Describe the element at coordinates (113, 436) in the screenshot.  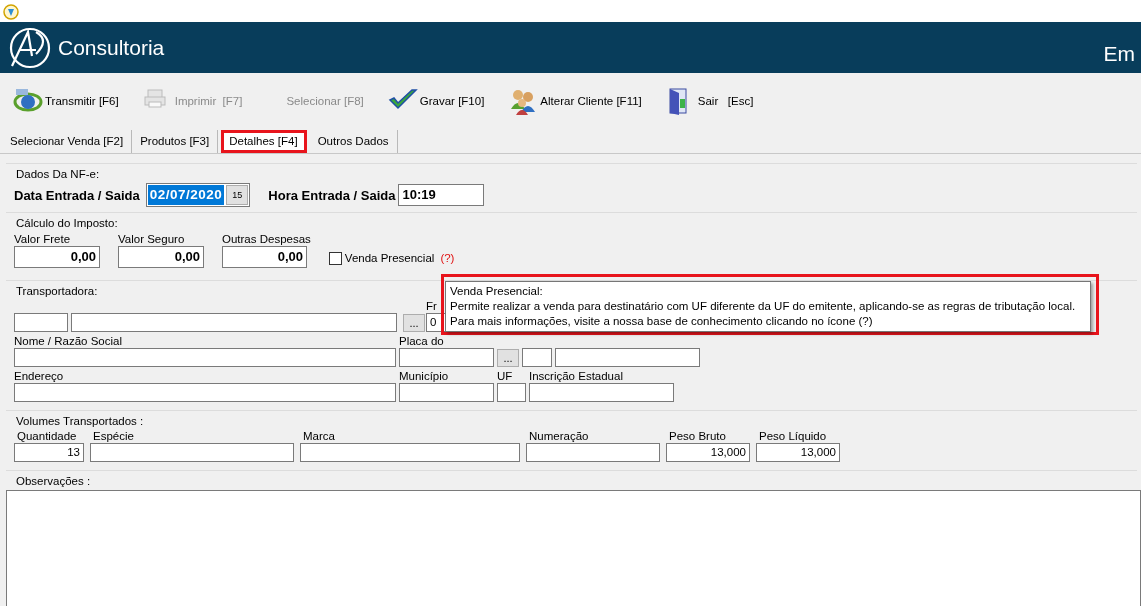
I see `field-label: Espécie` at that location.